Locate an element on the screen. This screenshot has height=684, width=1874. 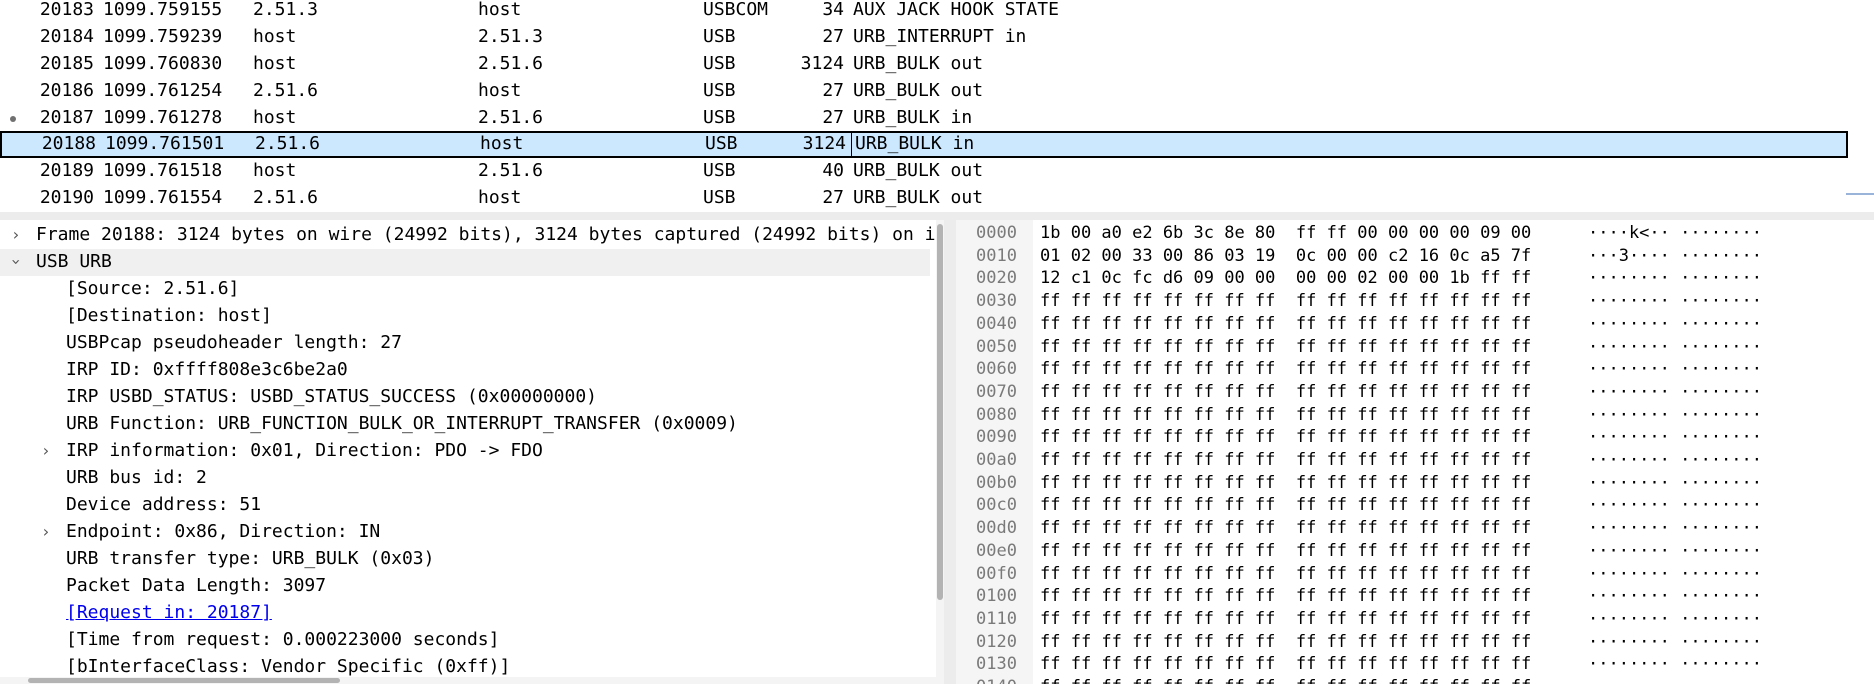
request-in-link: [Request in: 20187] is located at coordinates (169, 613).